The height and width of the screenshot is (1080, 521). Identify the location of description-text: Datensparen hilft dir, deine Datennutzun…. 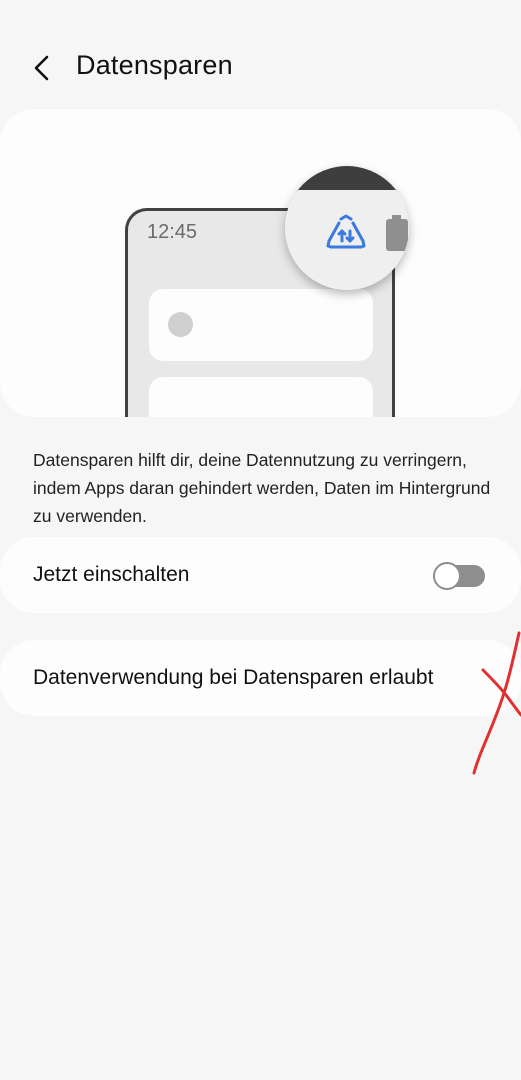
(262, 488).